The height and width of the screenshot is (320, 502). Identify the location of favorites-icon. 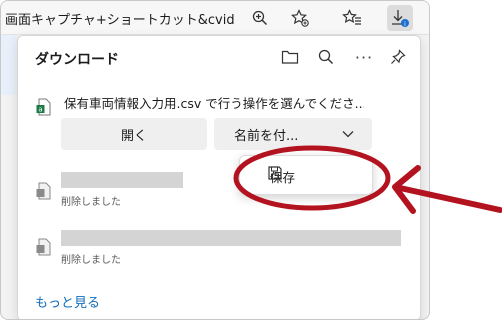
(352, 18).